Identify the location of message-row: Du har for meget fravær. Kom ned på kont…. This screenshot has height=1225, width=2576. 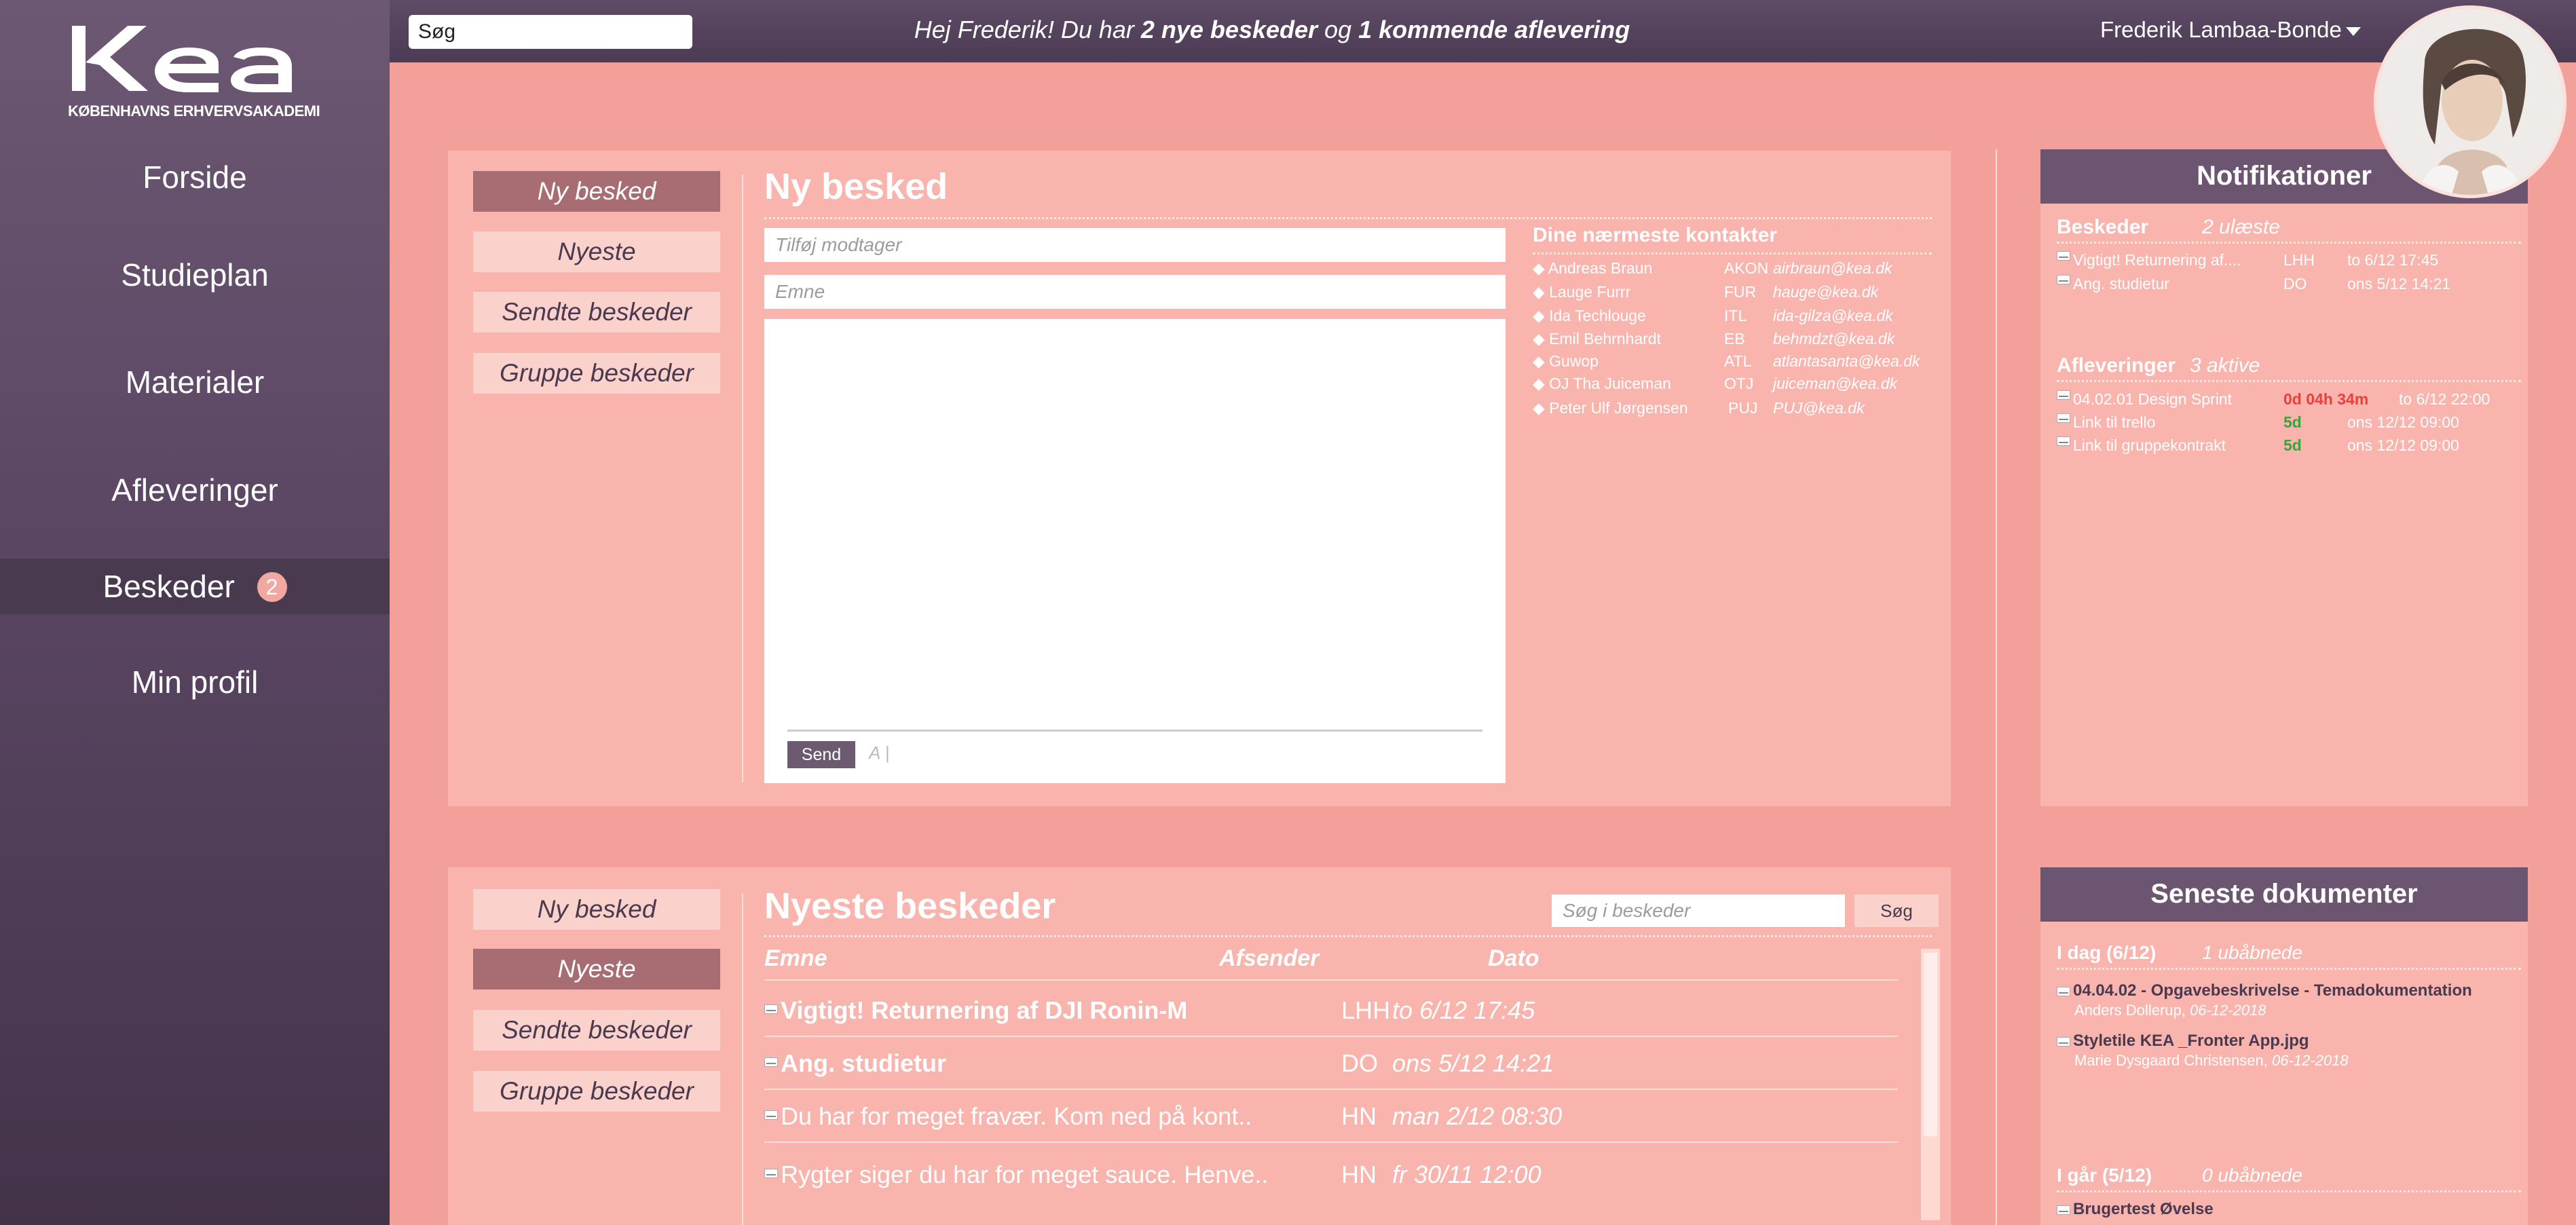
(1331, 1116).